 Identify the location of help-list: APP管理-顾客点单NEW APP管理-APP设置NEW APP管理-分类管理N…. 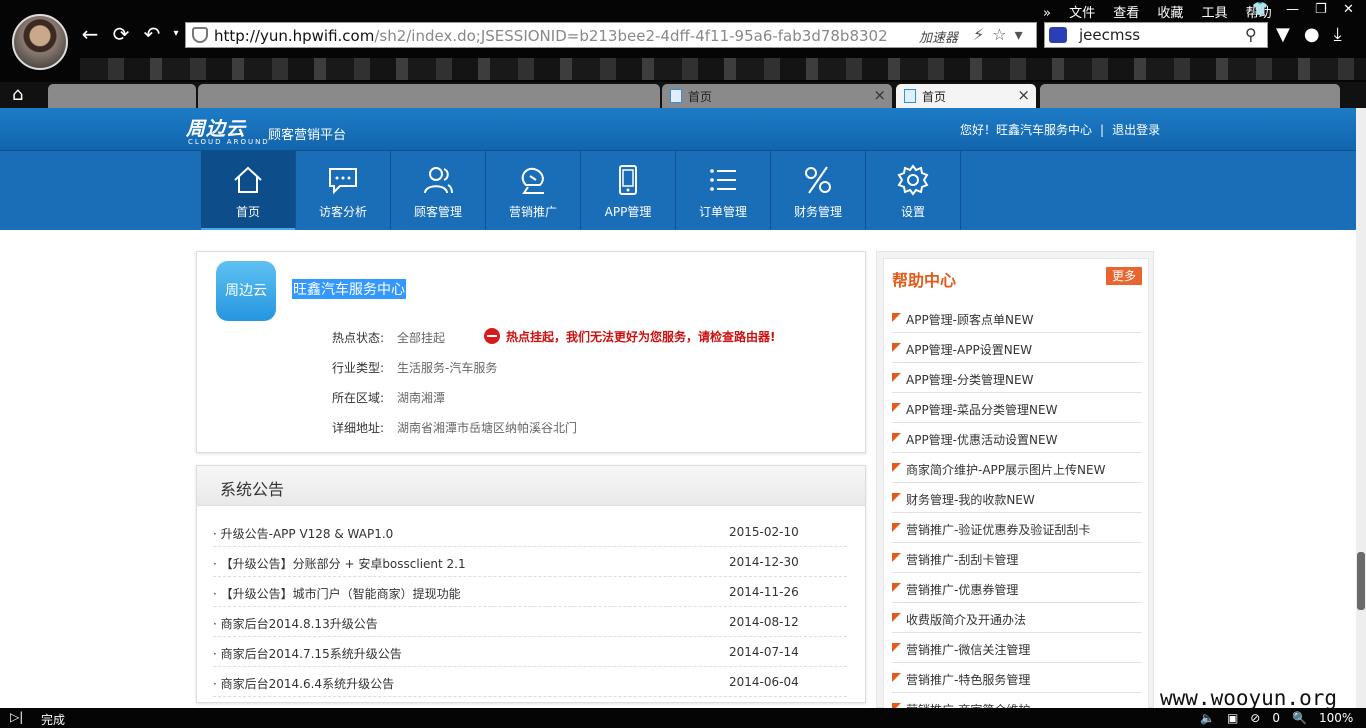
(1017, 513).